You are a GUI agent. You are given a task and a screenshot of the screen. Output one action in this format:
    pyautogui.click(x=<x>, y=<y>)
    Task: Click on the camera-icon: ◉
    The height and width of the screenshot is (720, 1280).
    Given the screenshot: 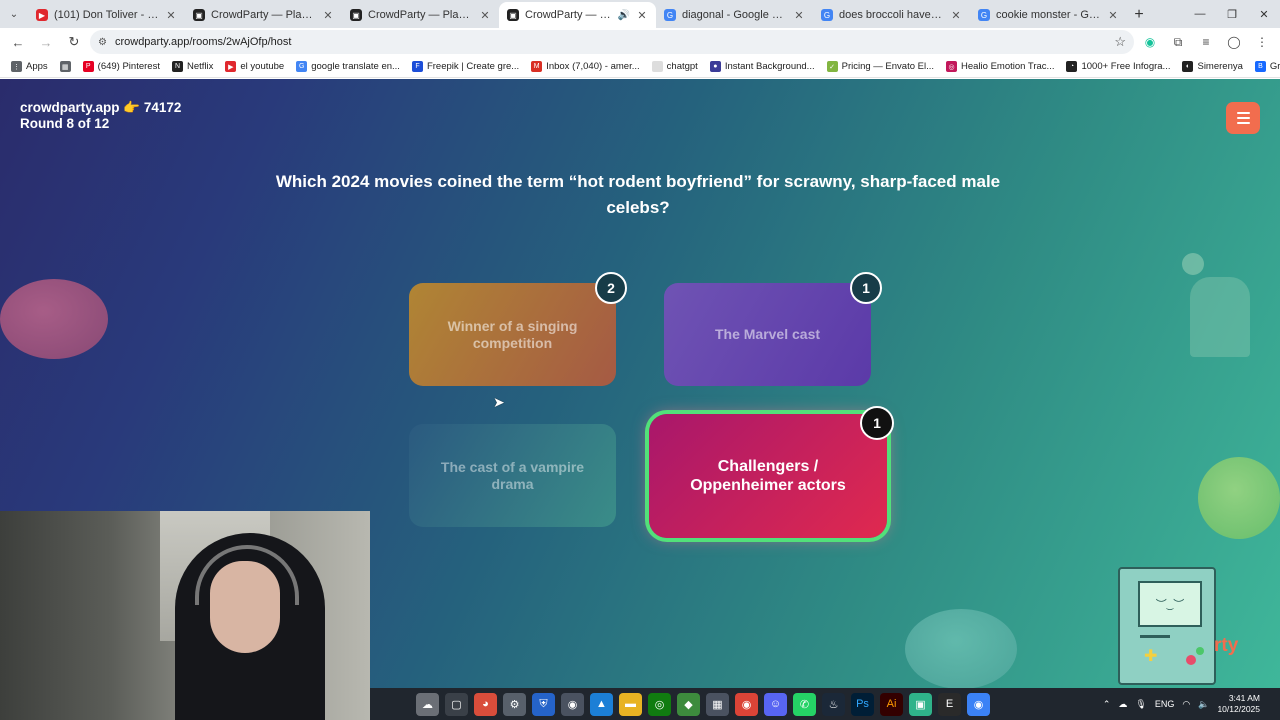 What is the action you would take?
    pyautogui.click(x=572, y=704)
    